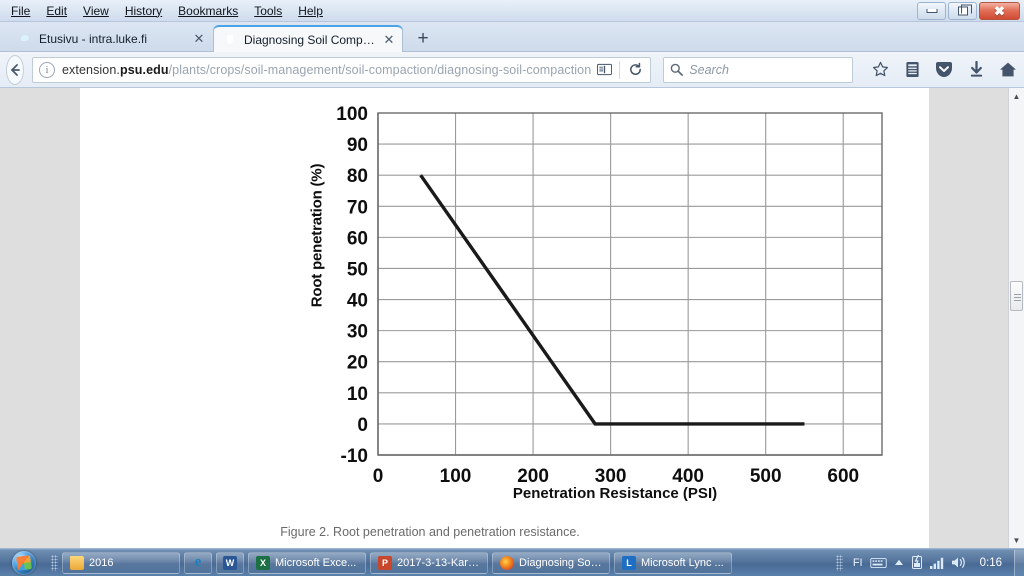 Image resolution: width=1024 pixels, height=576 pixels. What do you see at coordinates (629, 562) in the screenshot?
I see `lync-icon: L` at bounding box center [629, 562].